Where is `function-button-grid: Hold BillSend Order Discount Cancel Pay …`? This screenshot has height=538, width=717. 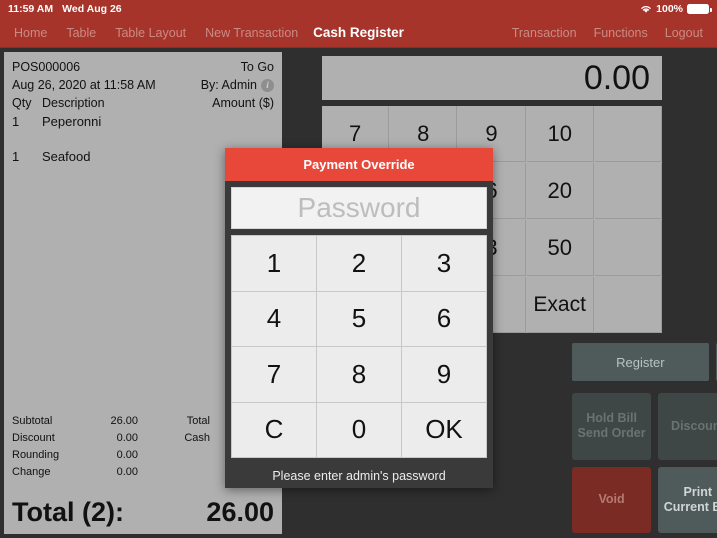
function-button-grid: Hold BillSend Order Discount Cancel Pay … is located at coordinates (644, 463).